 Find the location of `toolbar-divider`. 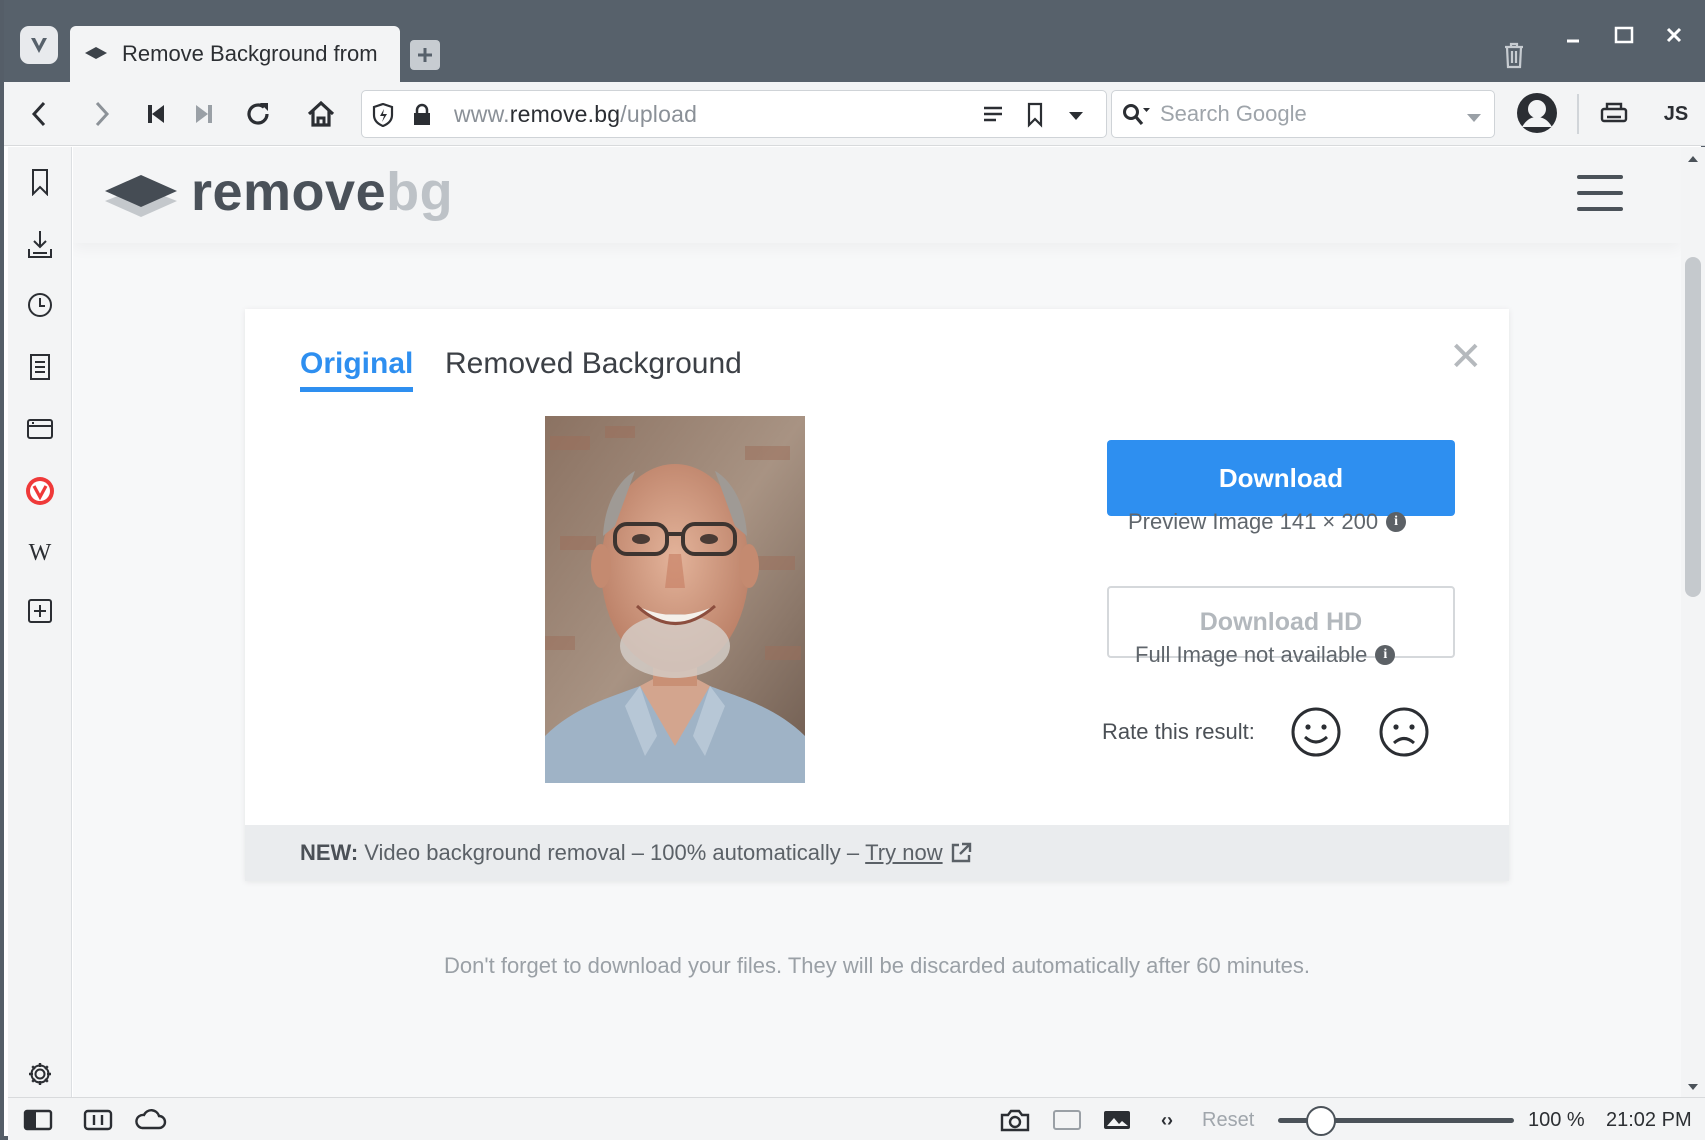

toolbar-divider is located at coordinates (1578, 114).